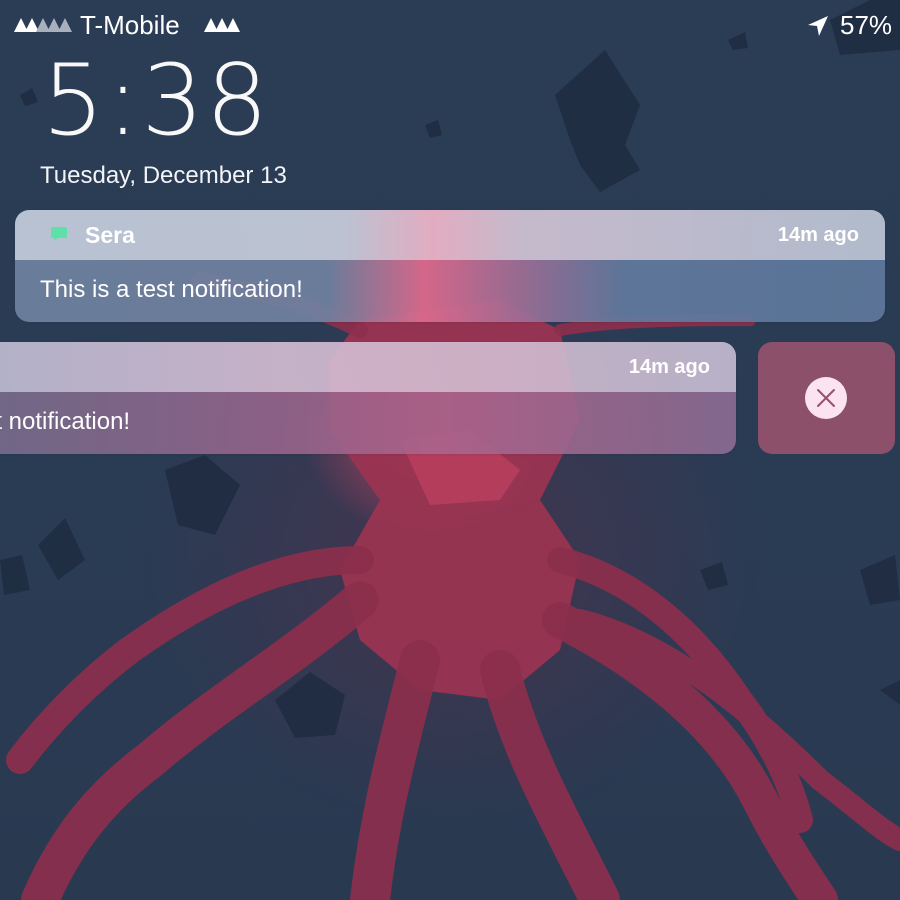  What do you see at coordinates (130, 25) in the screenshot?
I see `carrier-name: T-Mobile` at bounding box center [130, 25].